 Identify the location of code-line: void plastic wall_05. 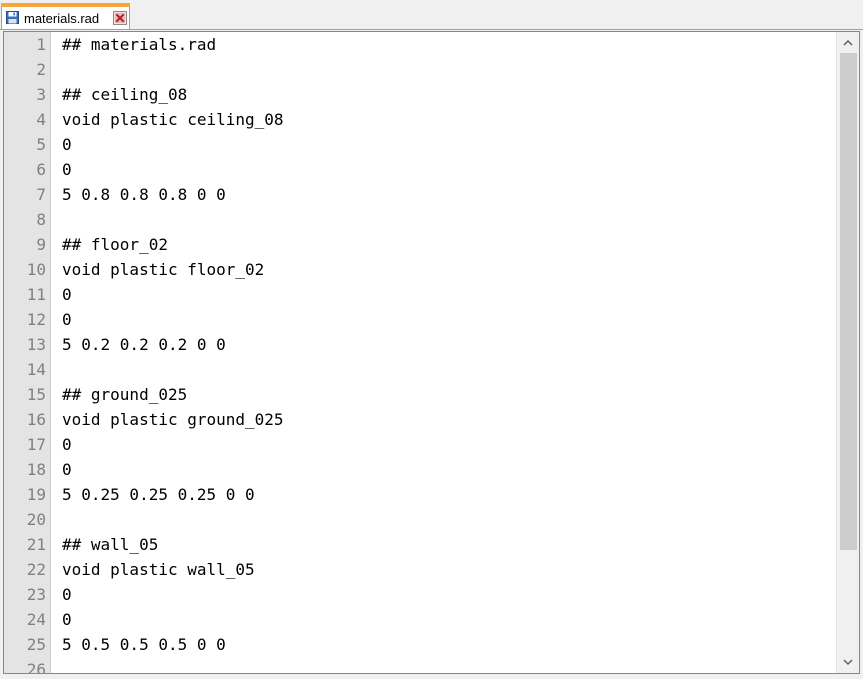
(158, 569).